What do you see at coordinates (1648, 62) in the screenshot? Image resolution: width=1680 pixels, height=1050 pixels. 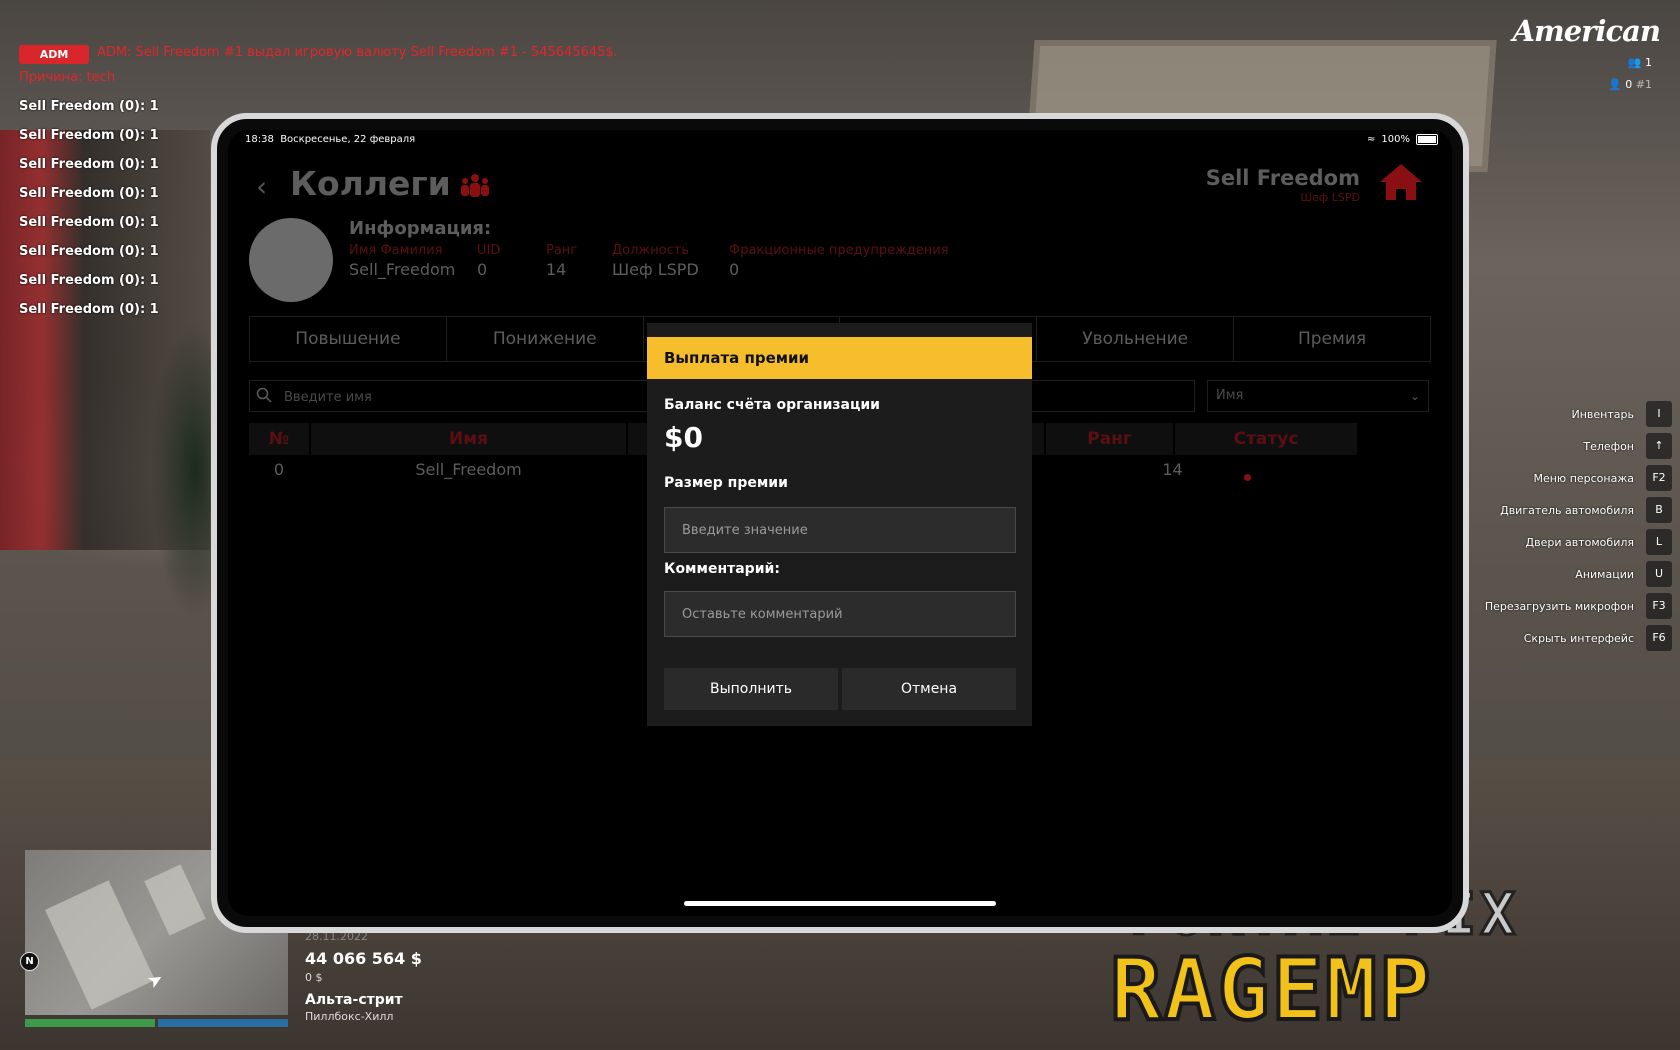 I see `online-count: 1` at bounding box center [1648, 62].